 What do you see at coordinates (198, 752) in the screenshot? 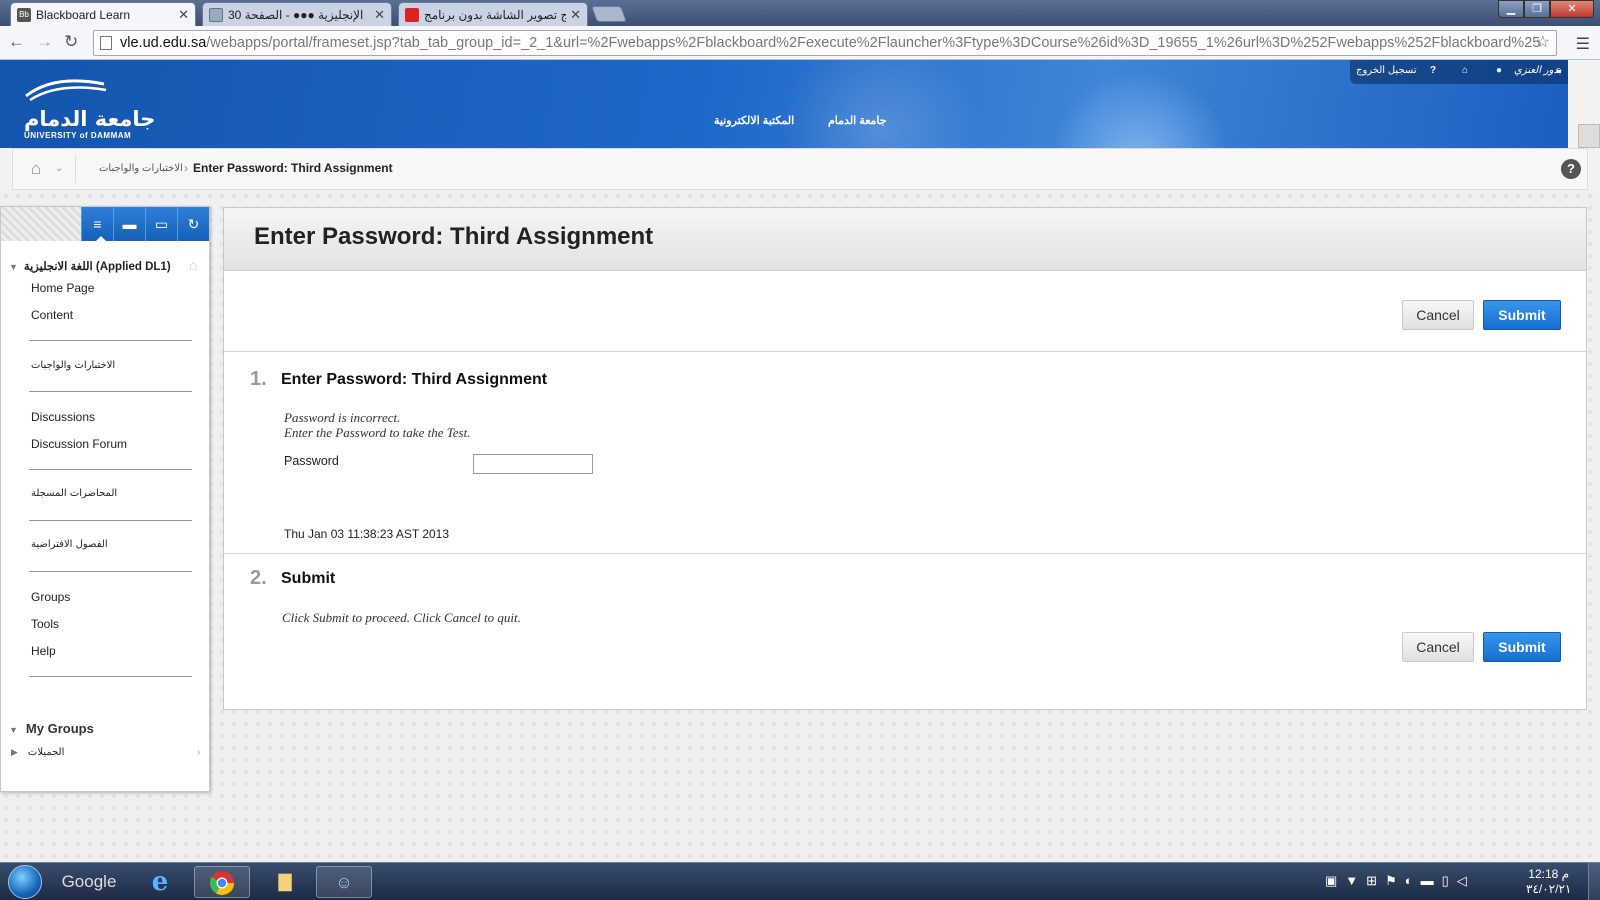
I see `chevron-right-icon: ›` at bounding box center [198, 752].